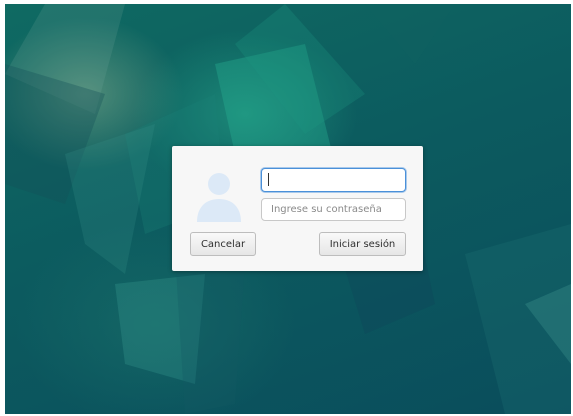 This screenshot has height=416, width=573. Describe the element at coordinates (219, 197) in the screenshot. I see `user-avatar-icon` at that location.